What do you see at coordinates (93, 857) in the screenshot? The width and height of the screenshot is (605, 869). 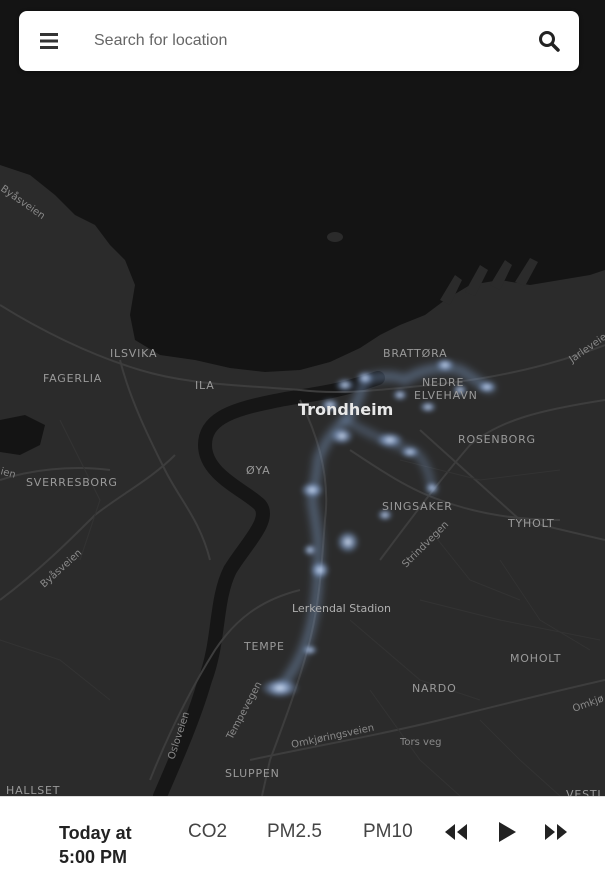 I see `time-label-line2: 5:00 PM` at bounding box center [93, 857].